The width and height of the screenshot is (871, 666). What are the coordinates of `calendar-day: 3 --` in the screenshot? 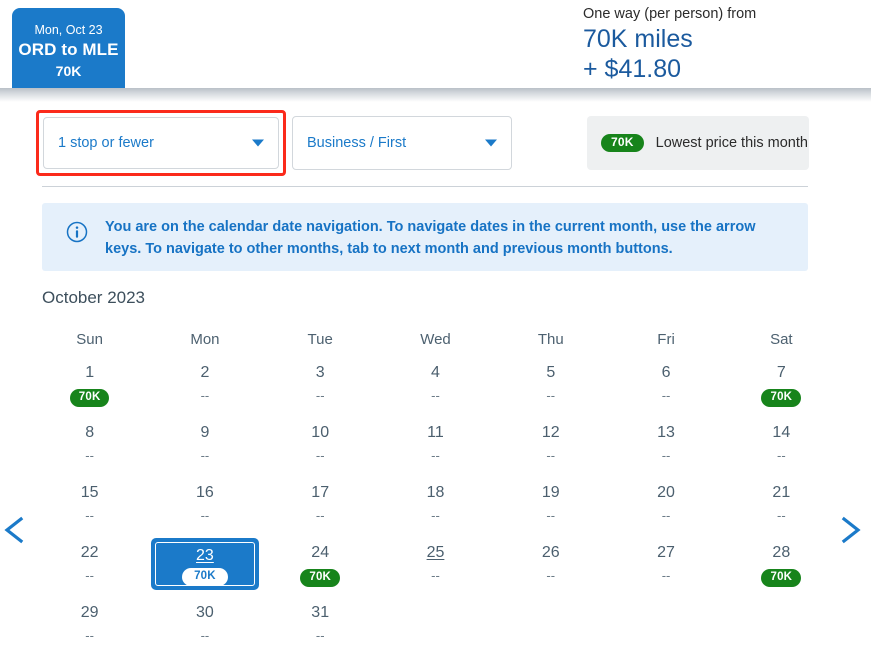 It's located at (320, 387).